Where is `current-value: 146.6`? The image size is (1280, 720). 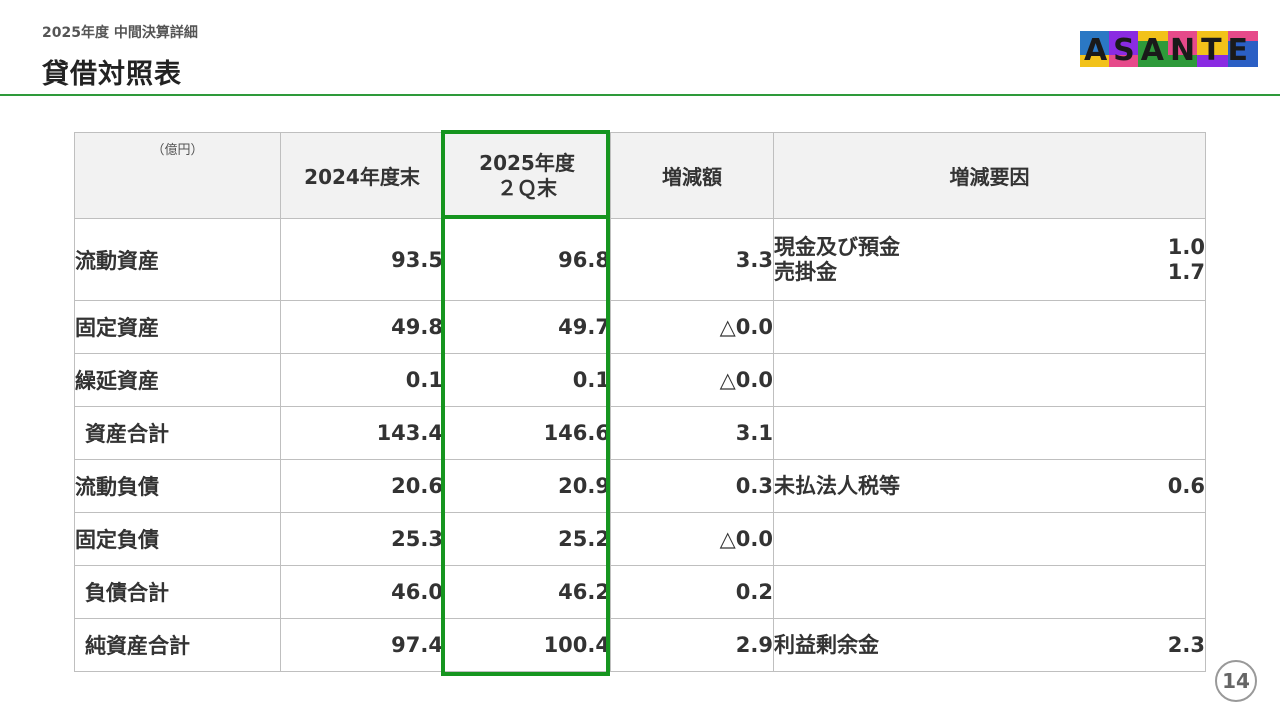
current-value: 146.6 is located at coordinates (527, 433).